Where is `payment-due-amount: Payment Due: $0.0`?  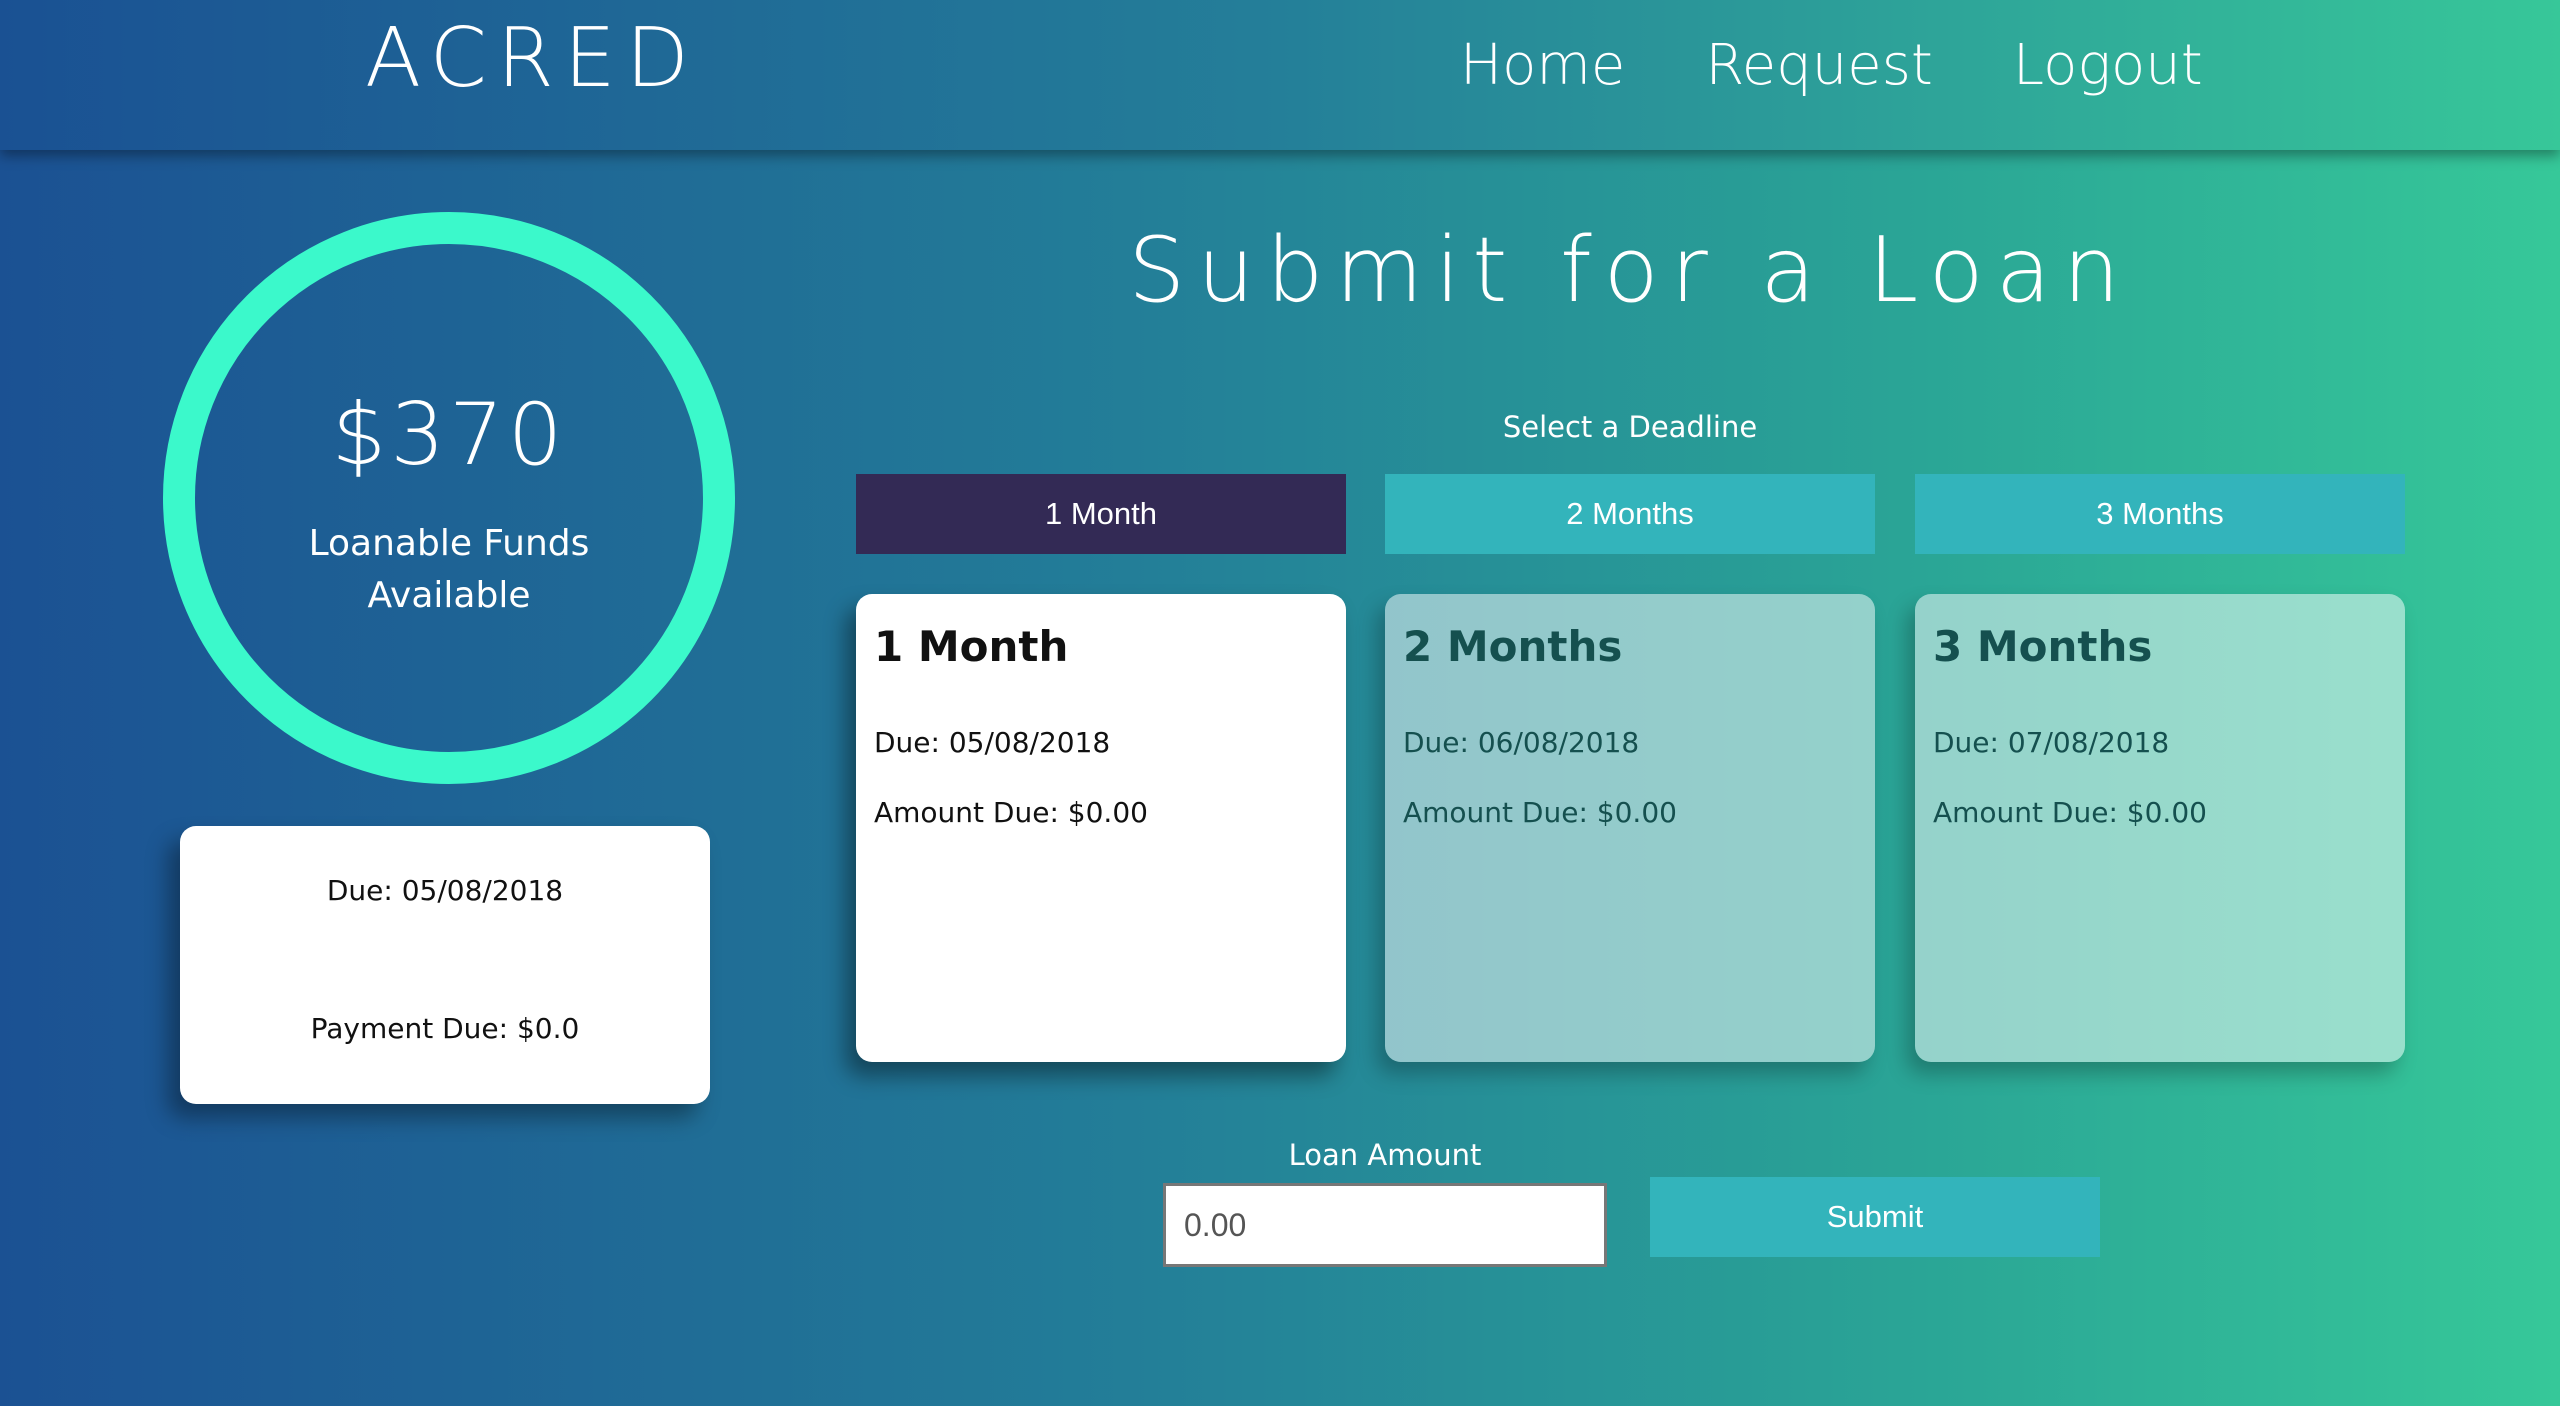
payment-due-amount: Payment Due: $0.0 is located at coordinates (445, 1028).